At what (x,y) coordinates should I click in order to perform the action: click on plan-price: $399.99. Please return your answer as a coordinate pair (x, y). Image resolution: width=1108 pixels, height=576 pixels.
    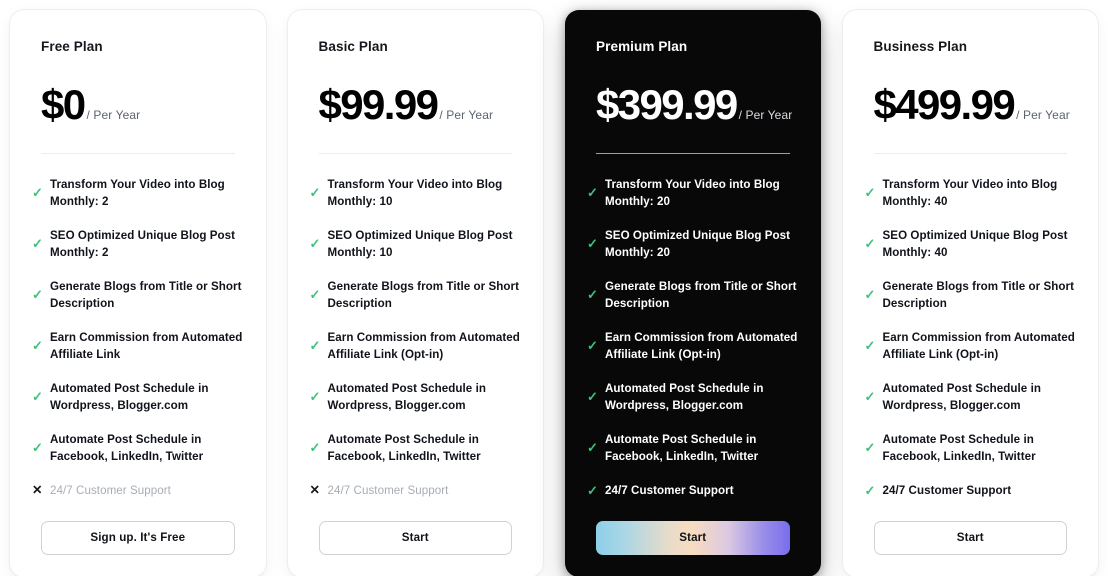
    Looking at the image, I should click on (667, 104).